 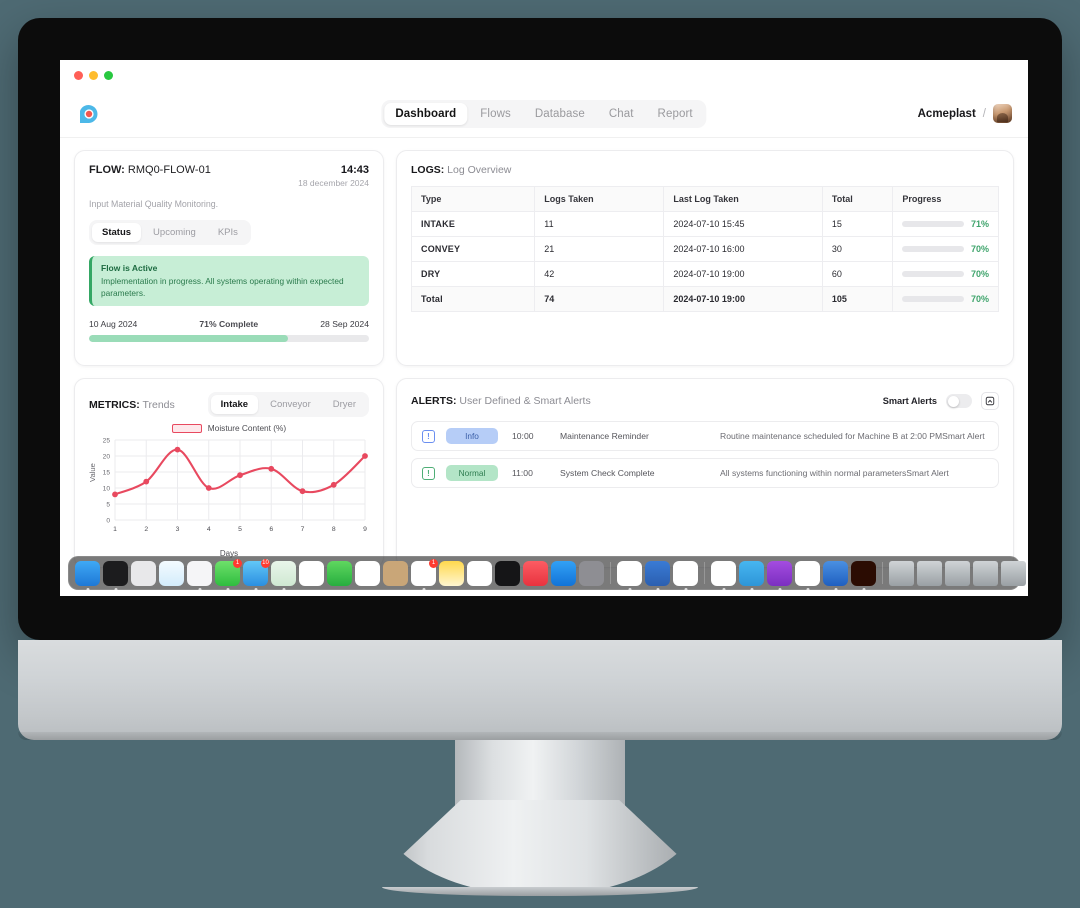 I want to click on dock-app-settings, so click(x=591, y=573).